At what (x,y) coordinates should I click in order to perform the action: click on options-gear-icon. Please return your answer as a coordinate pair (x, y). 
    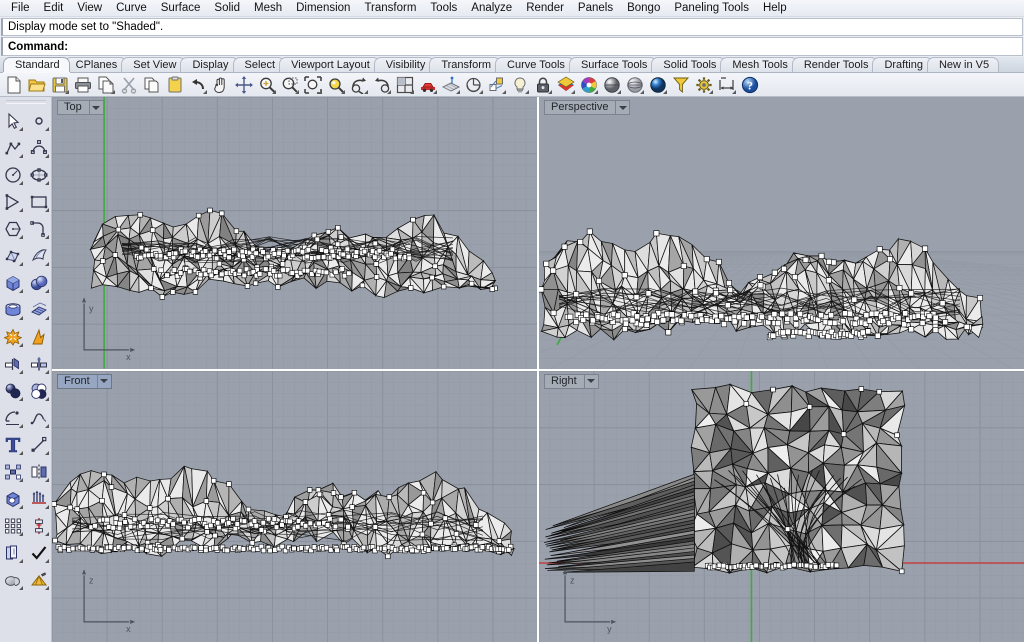
    Looking at the image, I should click on (704, 85).